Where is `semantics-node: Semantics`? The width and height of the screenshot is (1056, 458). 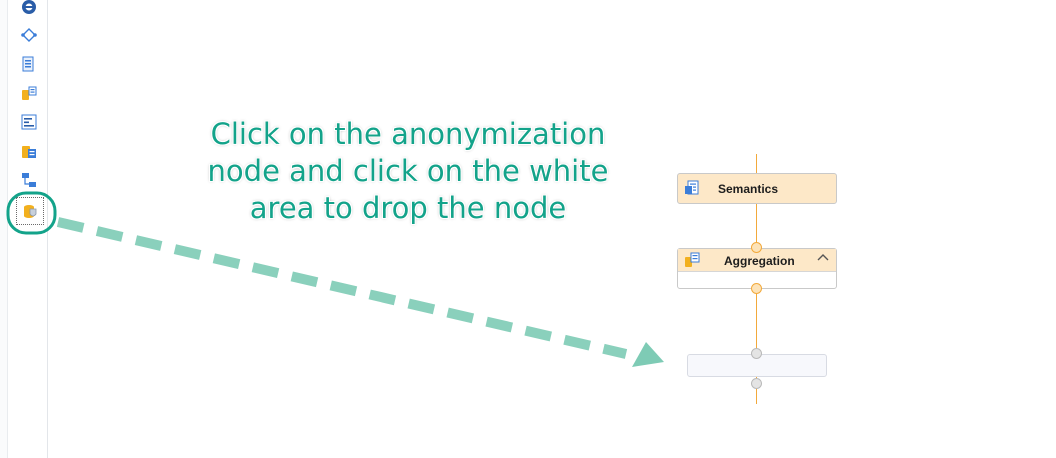 semantics-node: Semantics is located at coordinates (757, 188).